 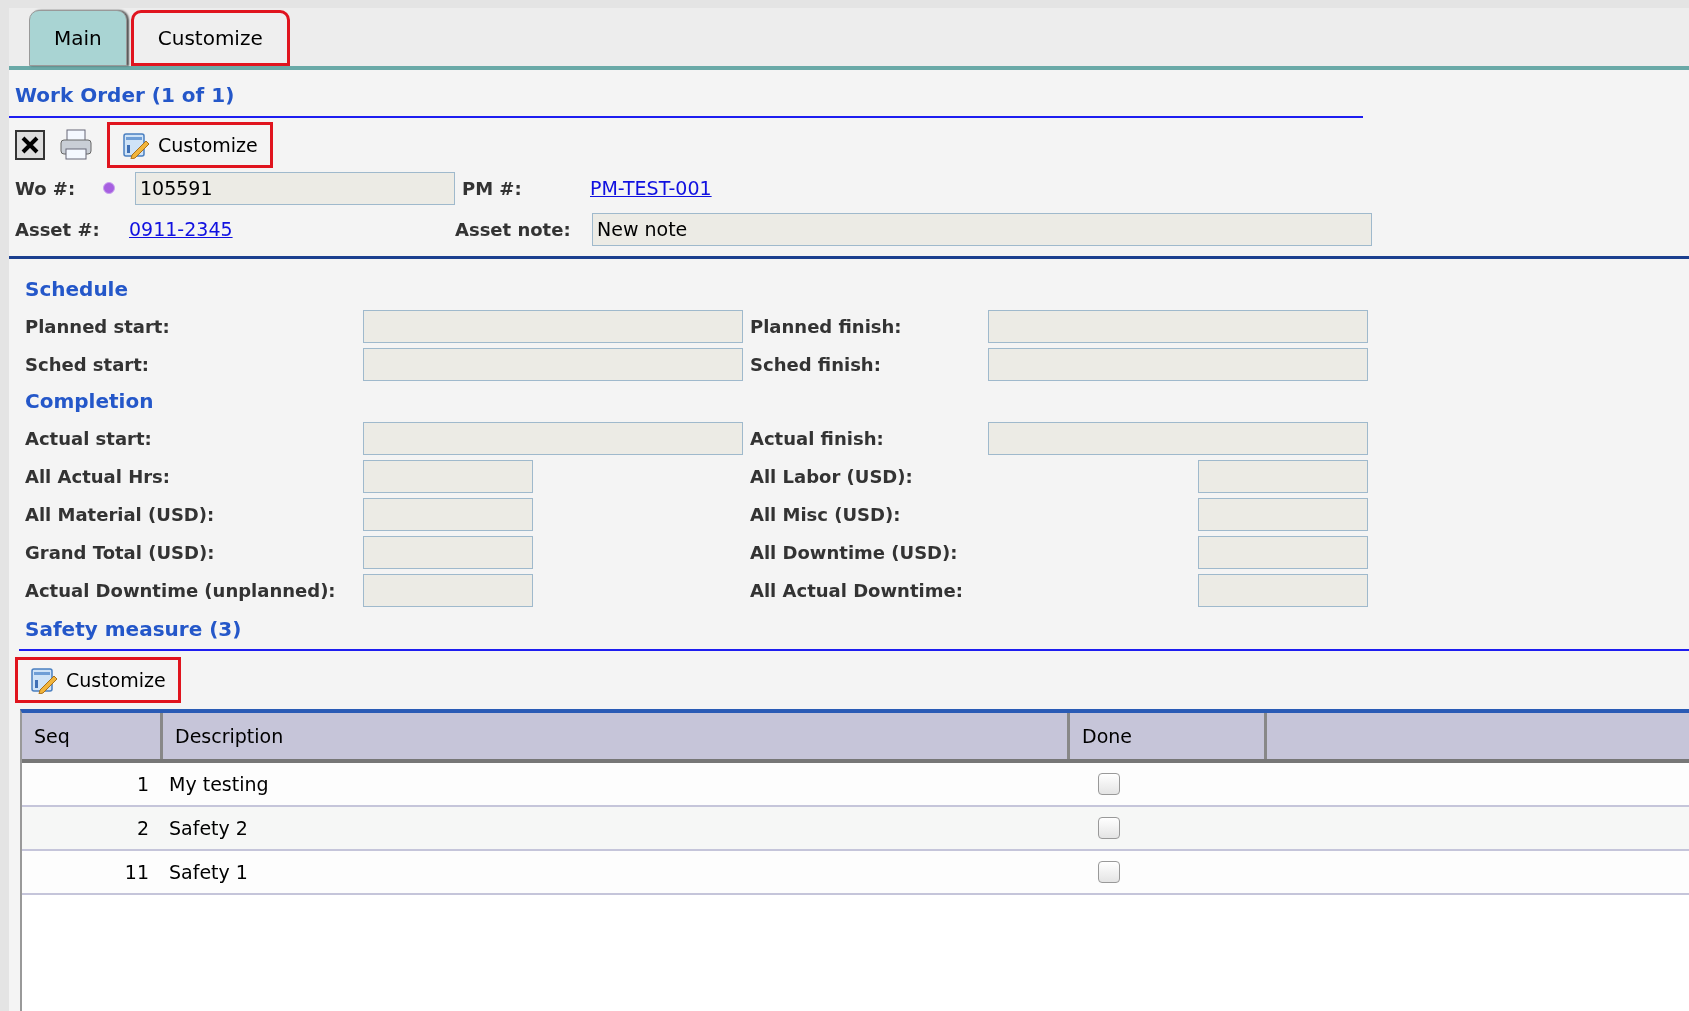 What do you see at coordinates (208, 828) in the screenshot?
I see `table-cell-text: Safety 2` at bounding box center [208, 828].